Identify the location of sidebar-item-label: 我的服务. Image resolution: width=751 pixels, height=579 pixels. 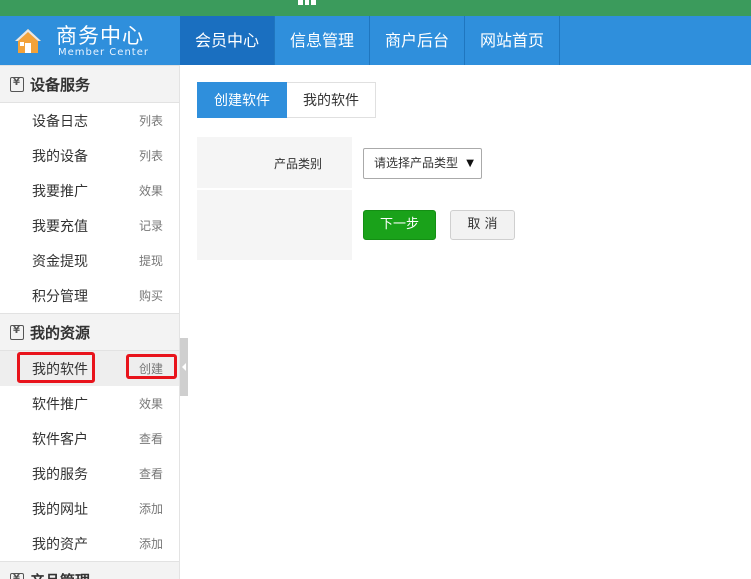
(60, 474).